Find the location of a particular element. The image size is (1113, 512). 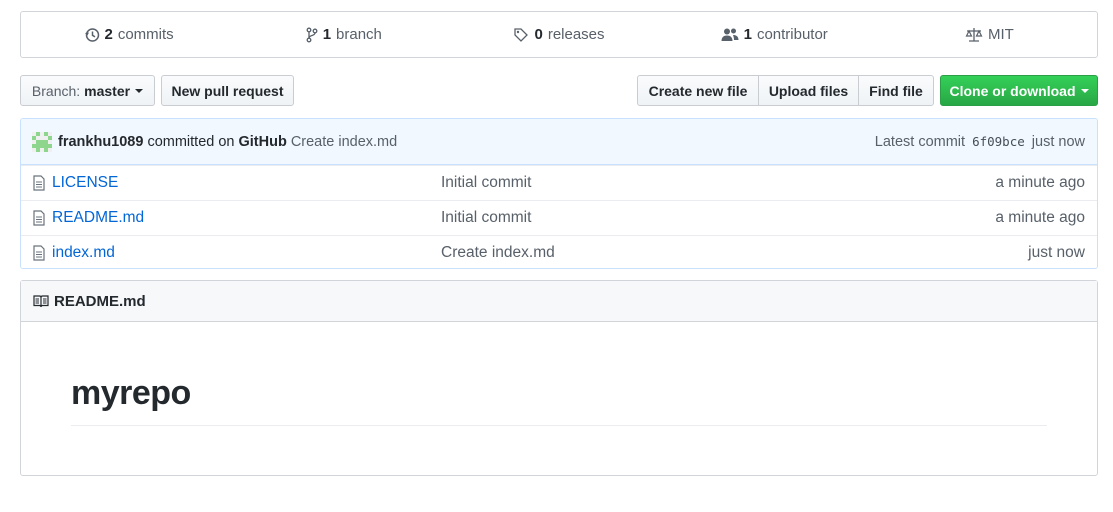

law-icon is located at coordinates (974, 34).